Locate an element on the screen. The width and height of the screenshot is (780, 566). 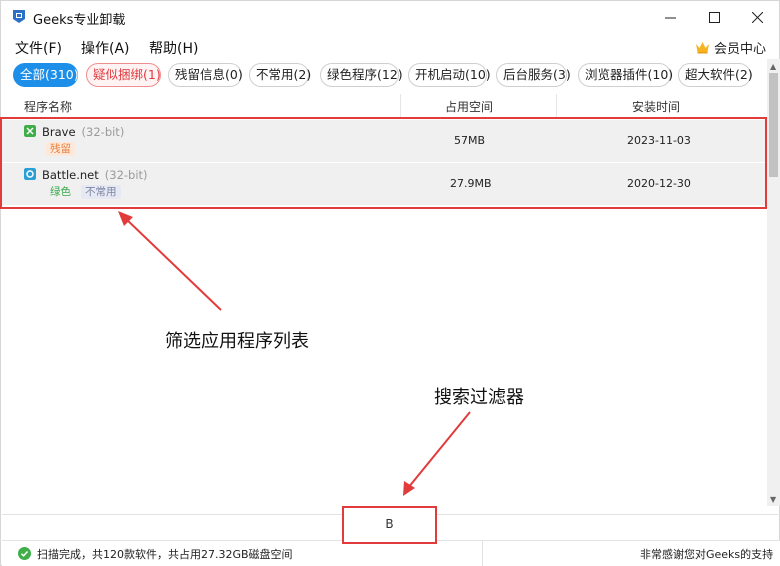
search-filter-value: B is located at coordinates (389, 524).